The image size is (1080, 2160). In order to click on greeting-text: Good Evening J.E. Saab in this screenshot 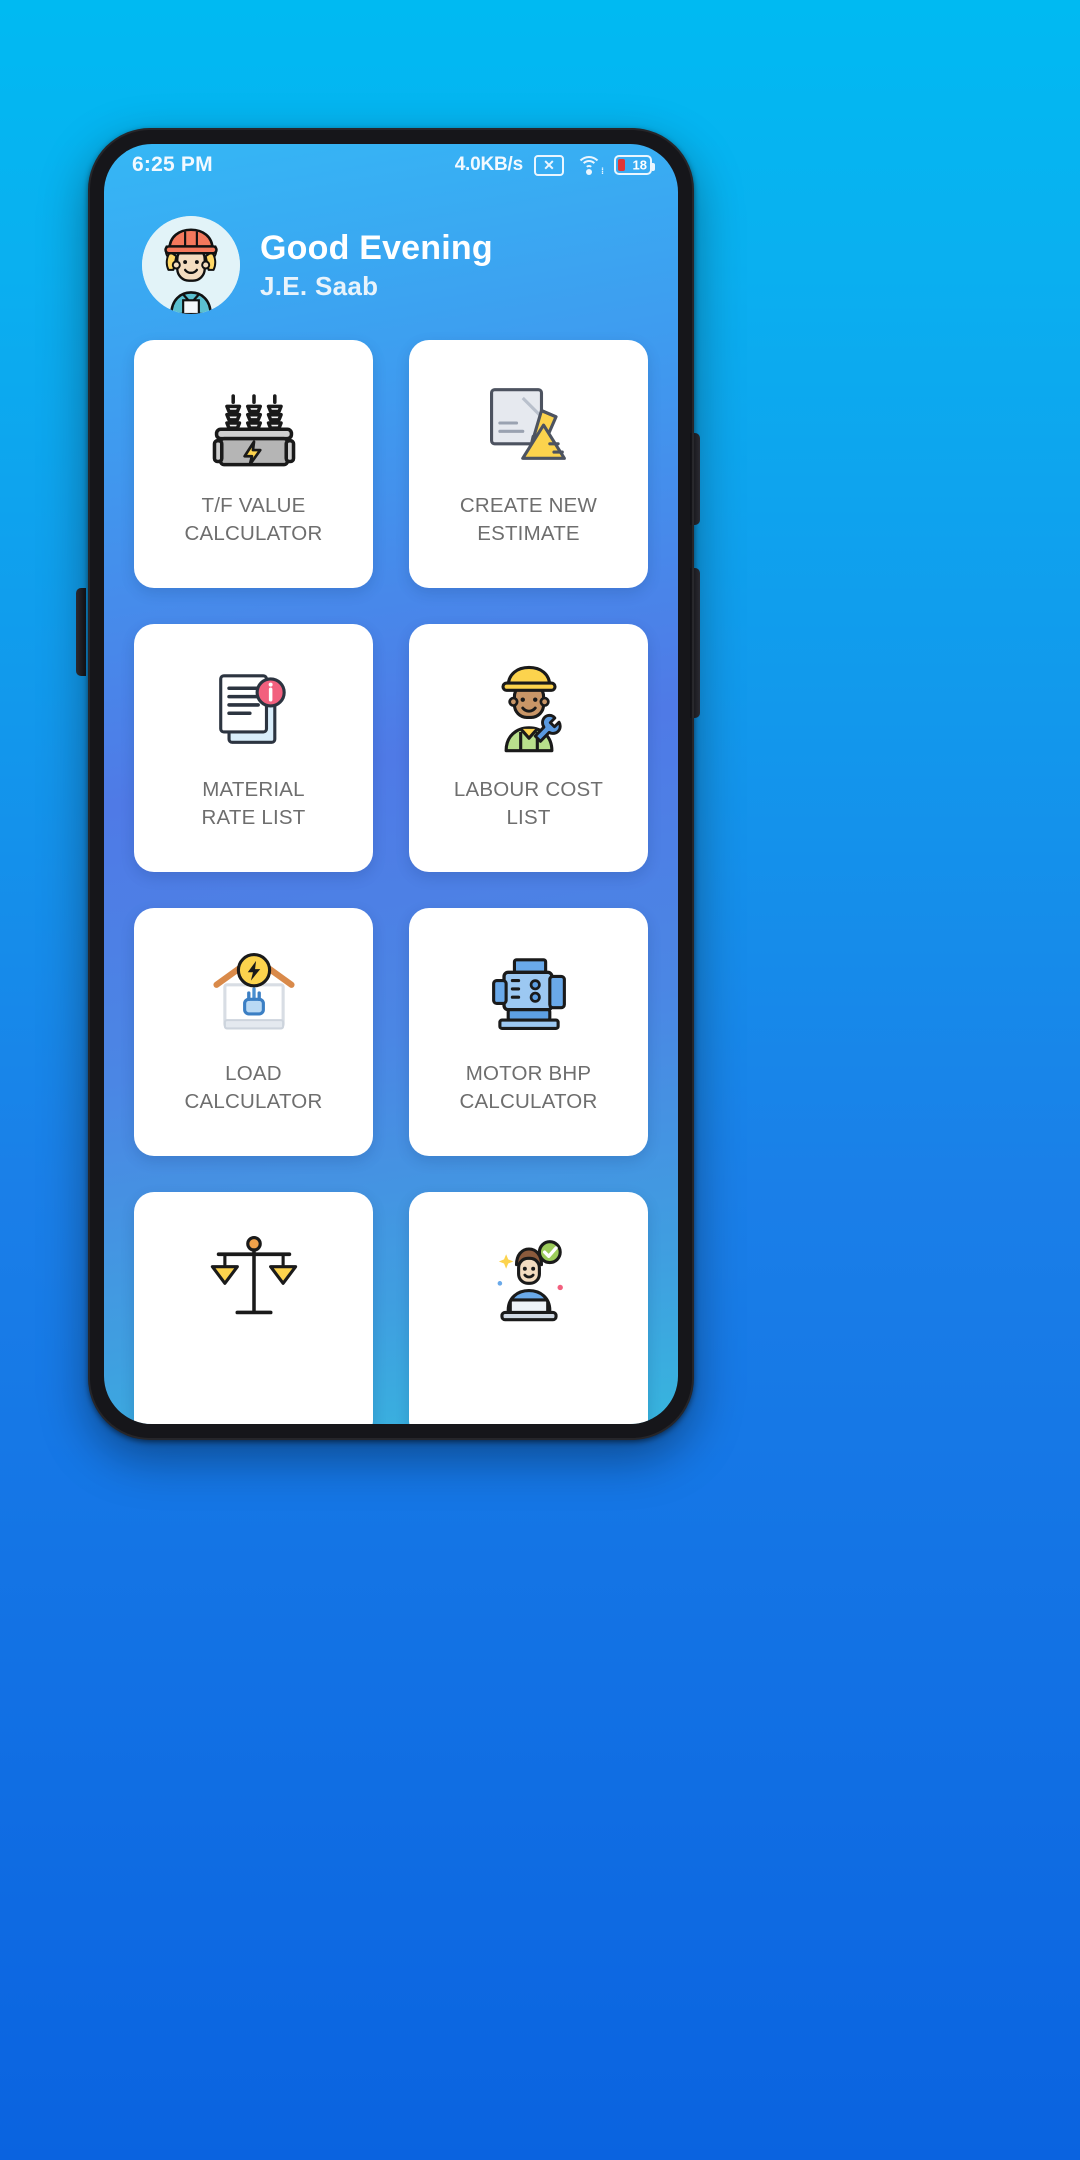, I will do `click(376, 265)`.